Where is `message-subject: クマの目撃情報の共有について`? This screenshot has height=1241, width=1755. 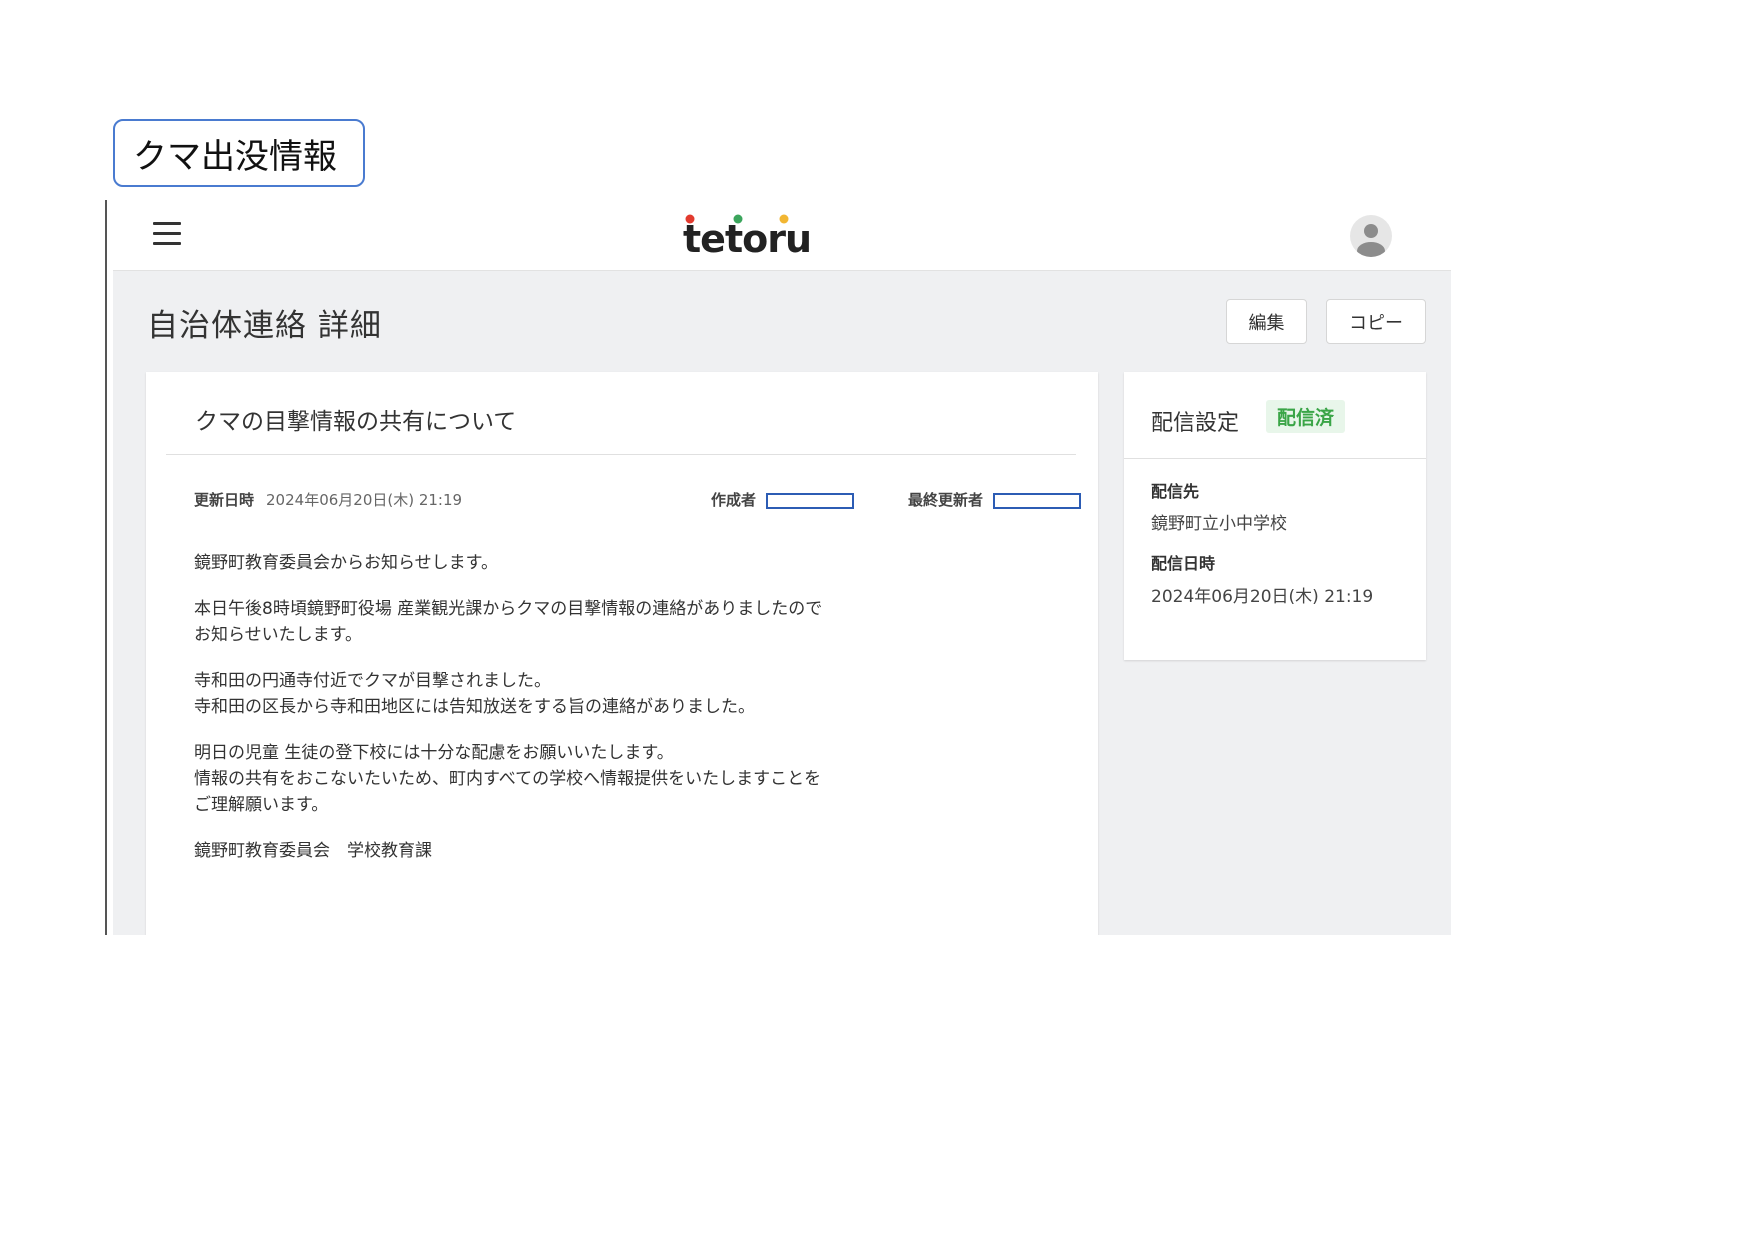
message-subject: クマの目撃情報の共有について is located at coordinates (356, 422).